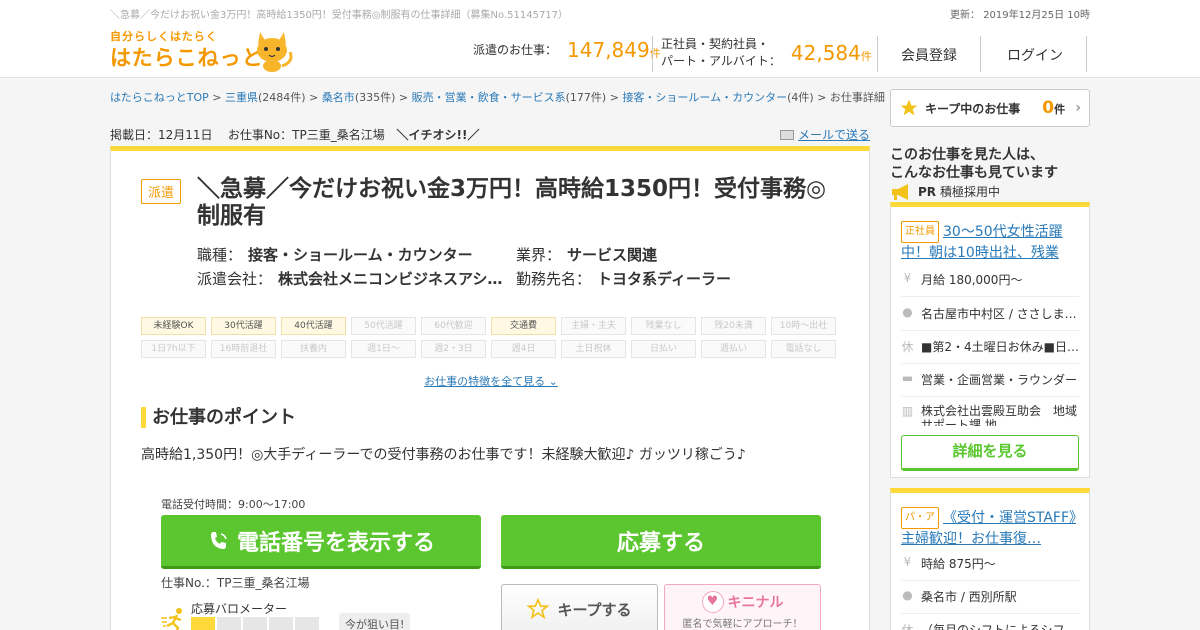 The height and width of the screenshot is (630, 1200). I want to click on megaphone-icon, so click(900, 191).